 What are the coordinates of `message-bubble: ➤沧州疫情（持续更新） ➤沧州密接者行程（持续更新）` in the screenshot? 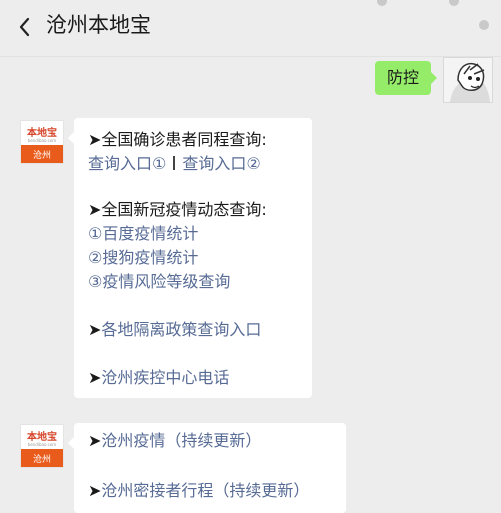 It's located at (207, 468).